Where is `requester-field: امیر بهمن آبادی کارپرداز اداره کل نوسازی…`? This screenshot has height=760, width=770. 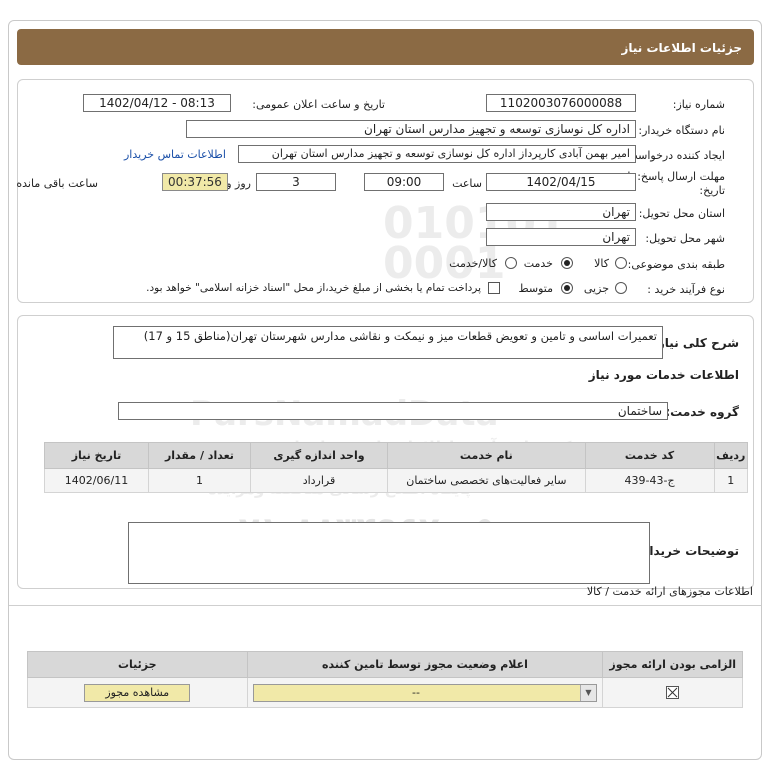
requester-field: امیر بهمن آبادی کارپرداز اداره کل نوسازی… is located at coordinates (437, 154).